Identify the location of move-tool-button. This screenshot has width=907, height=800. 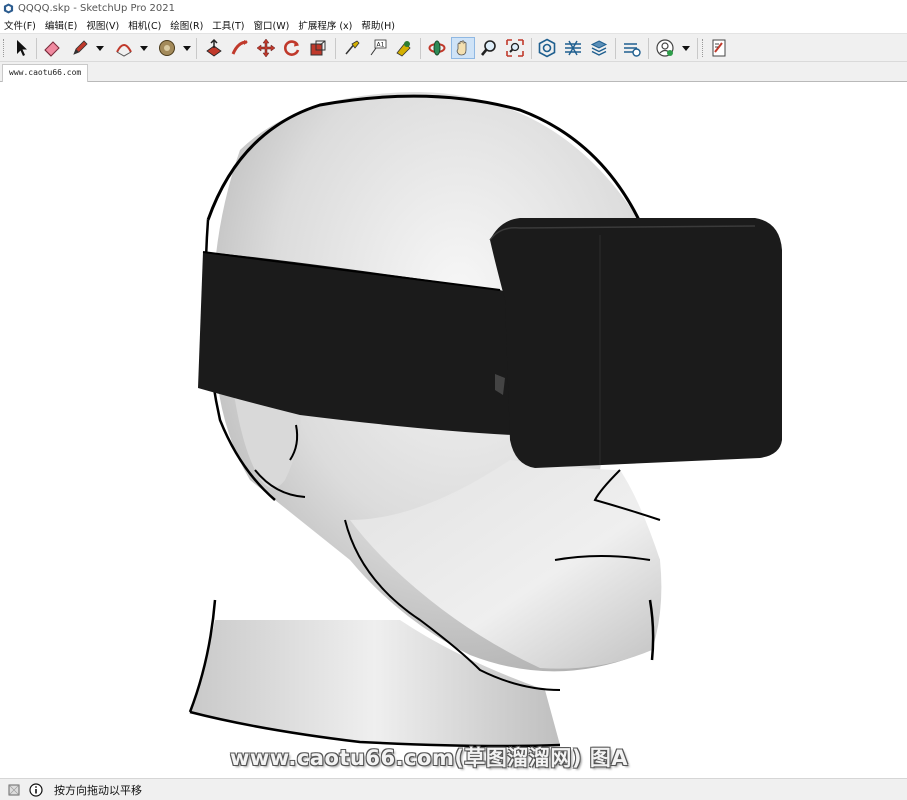
(266, 48).